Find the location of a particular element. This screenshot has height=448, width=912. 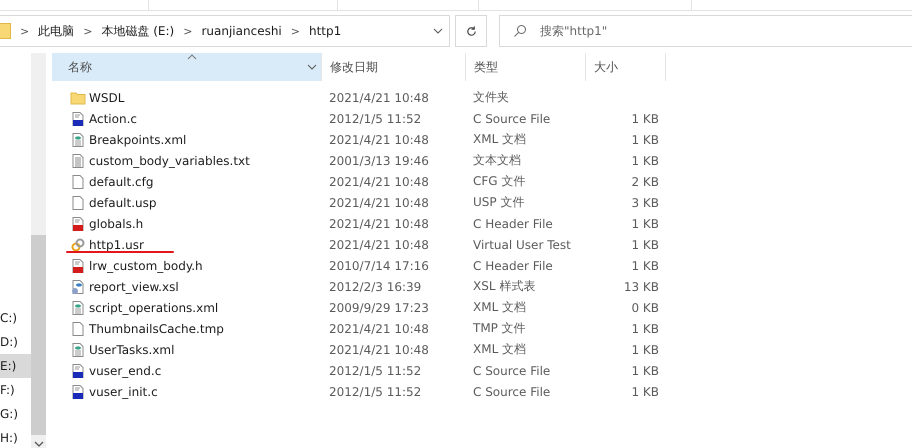

column-header: 修改日期 is located at coordinates (394, 67).